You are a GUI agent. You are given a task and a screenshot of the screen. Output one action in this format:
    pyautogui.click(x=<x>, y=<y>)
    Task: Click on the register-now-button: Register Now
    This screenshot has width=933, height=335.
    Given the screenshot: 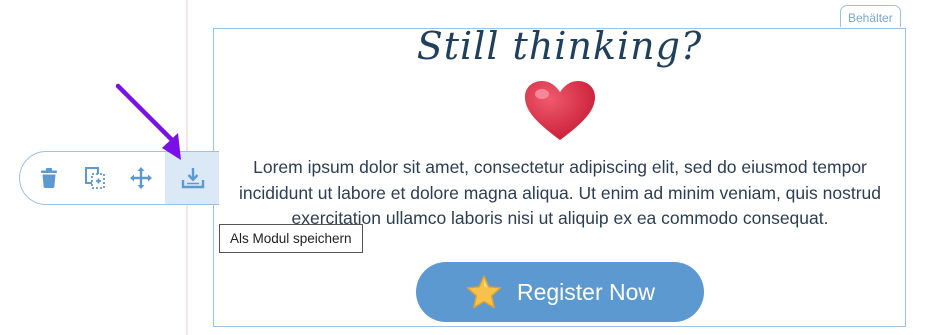 What is the action you would take?
    pyautogui.click(x=560, y=292)
    